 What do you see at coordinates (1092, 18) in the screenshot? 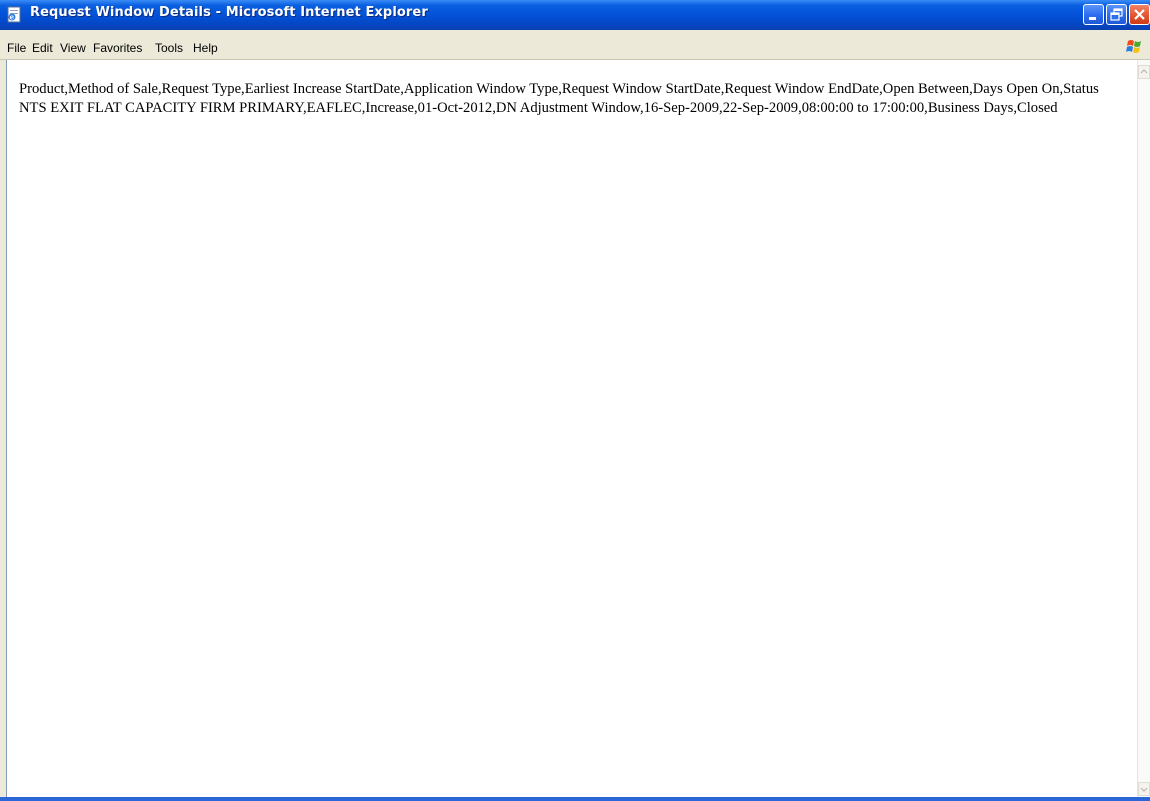
I see `minimize-icon` at bounding box center [1092, 18].